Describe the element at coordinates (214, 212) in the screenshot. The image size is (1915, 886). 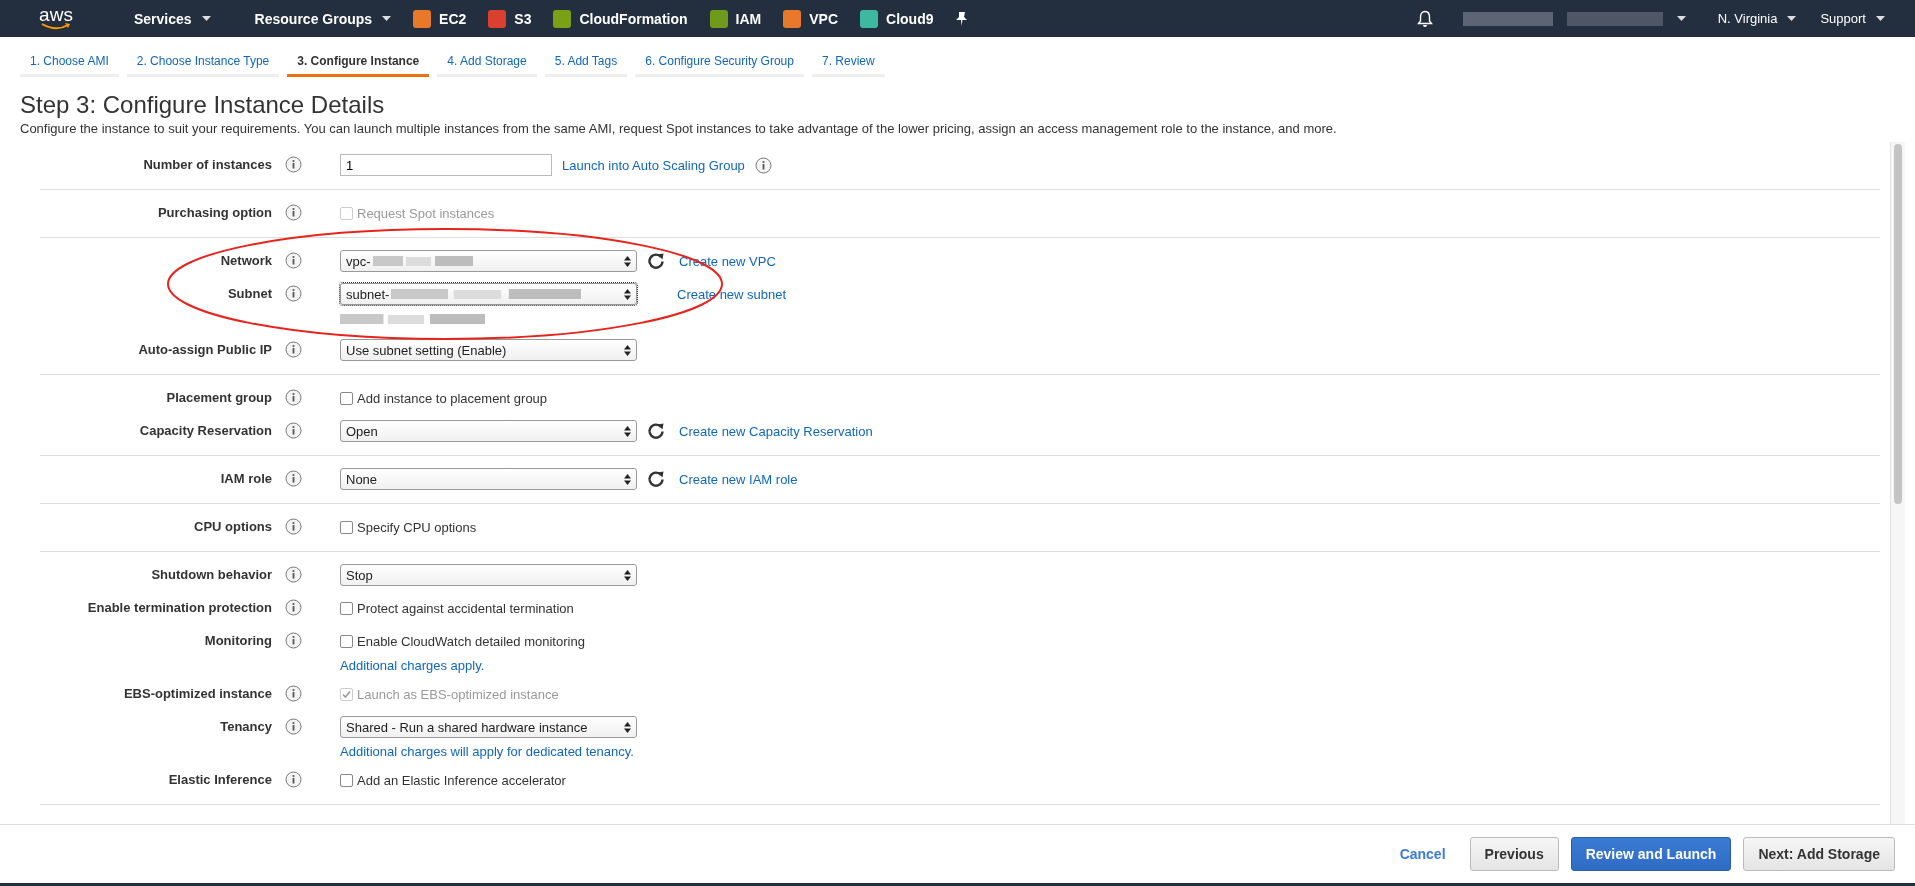
I see `field-label: Purchasing option` at that location.